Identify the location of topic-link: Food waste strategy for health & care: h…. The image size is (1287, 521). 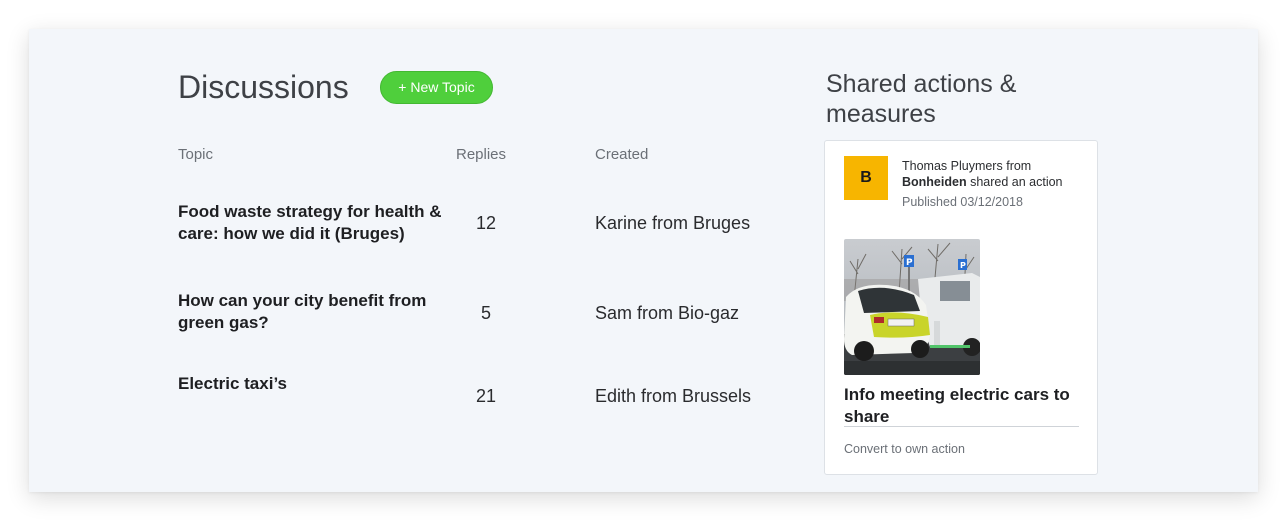
(315, 223).